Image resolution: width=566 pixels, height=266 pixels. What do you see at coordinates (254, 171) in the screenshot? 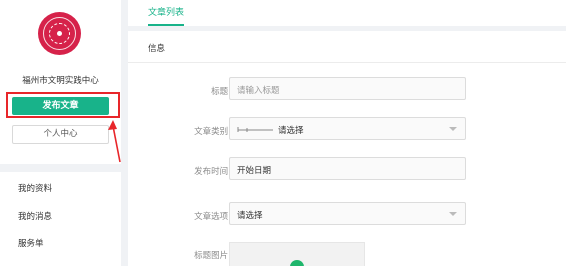
I see `publish-date-placeholder: 开始日期` at bounding box center [254, 171].